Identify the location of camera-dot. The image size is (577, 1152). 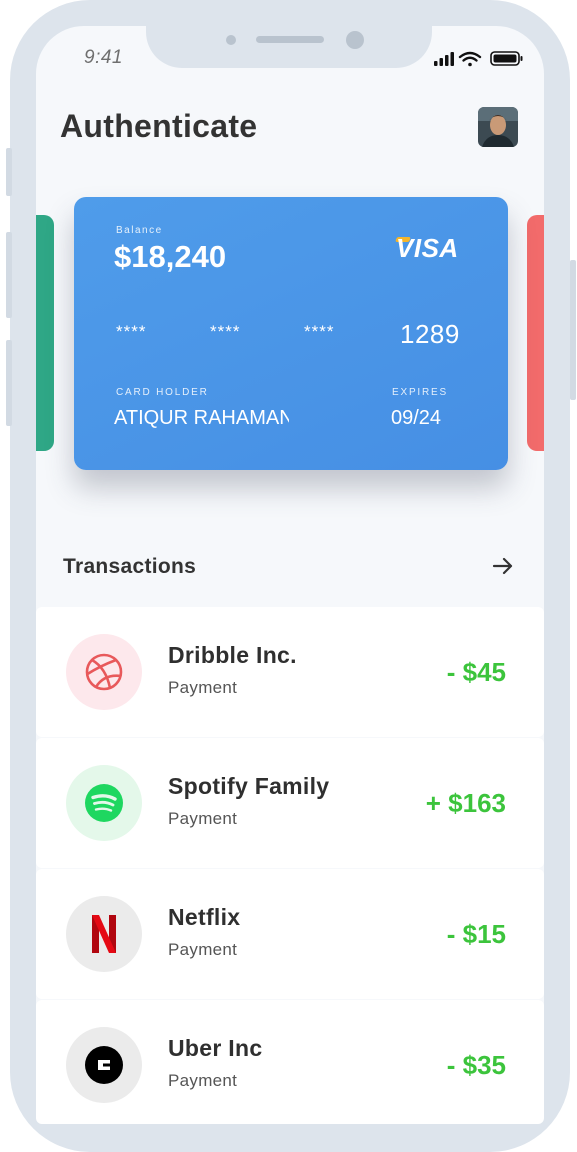
(231, 40).